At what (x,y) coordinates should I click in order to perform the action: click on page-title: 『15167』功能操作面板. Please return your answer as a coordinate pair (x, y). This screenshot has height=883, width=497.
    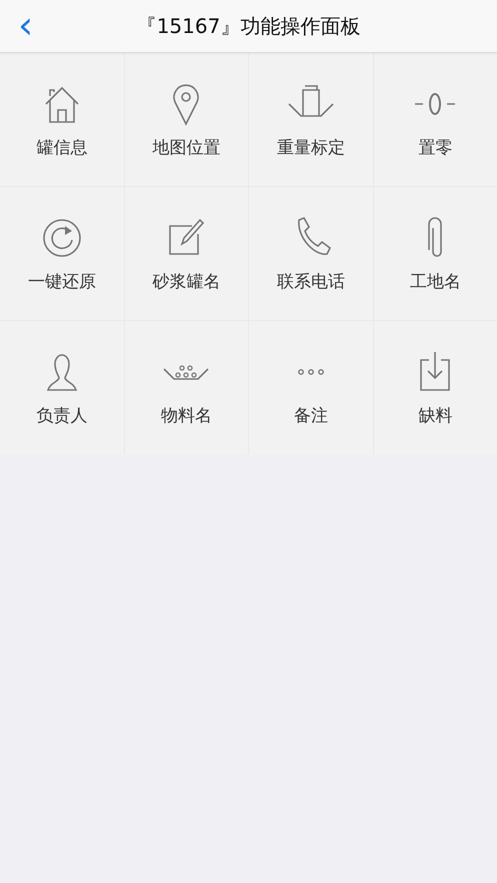
    Looking at the image, I should click on (248, 26).